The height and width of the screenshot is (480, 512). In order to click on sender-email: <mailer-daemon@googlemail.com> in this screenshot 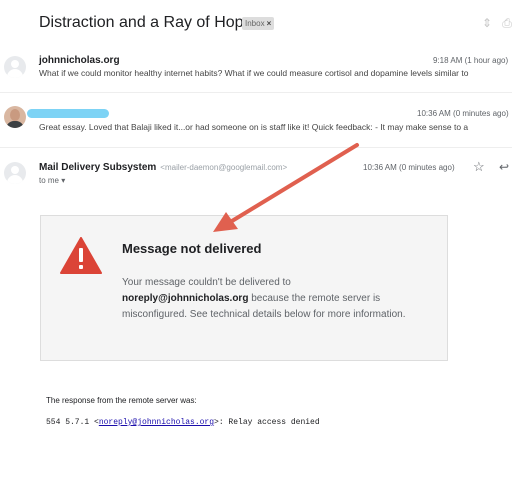, I will do `click(224, 167)`.